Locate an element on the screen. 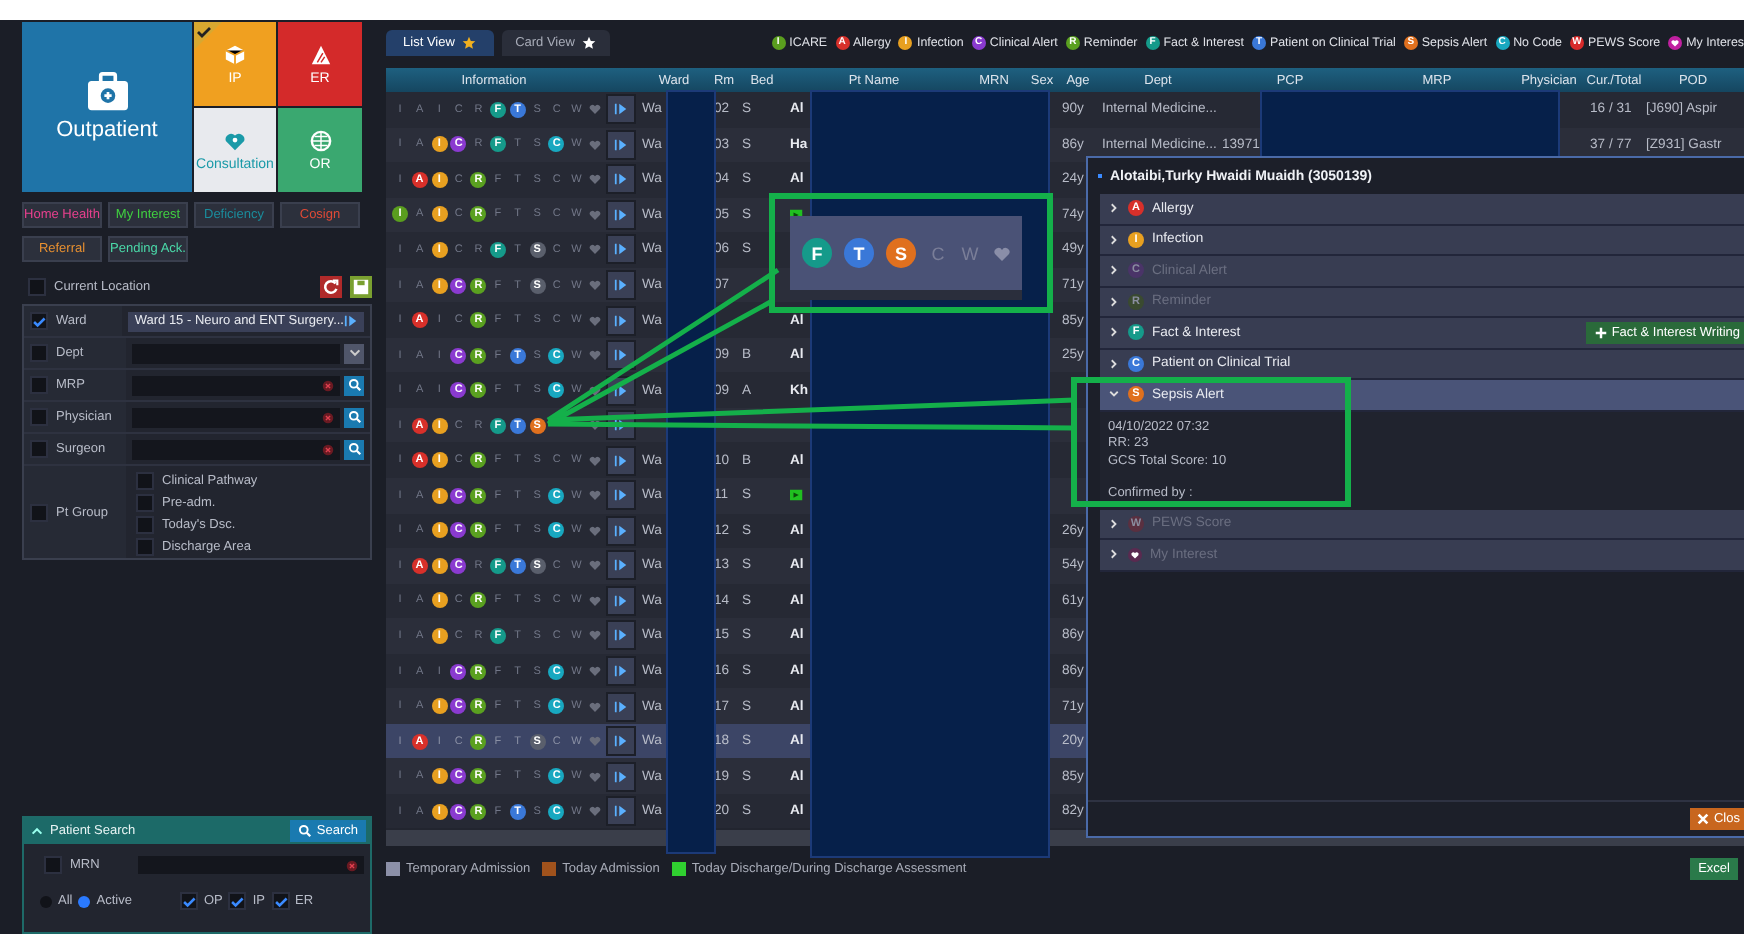  plus-icon is located at coordinates (1600, 332).